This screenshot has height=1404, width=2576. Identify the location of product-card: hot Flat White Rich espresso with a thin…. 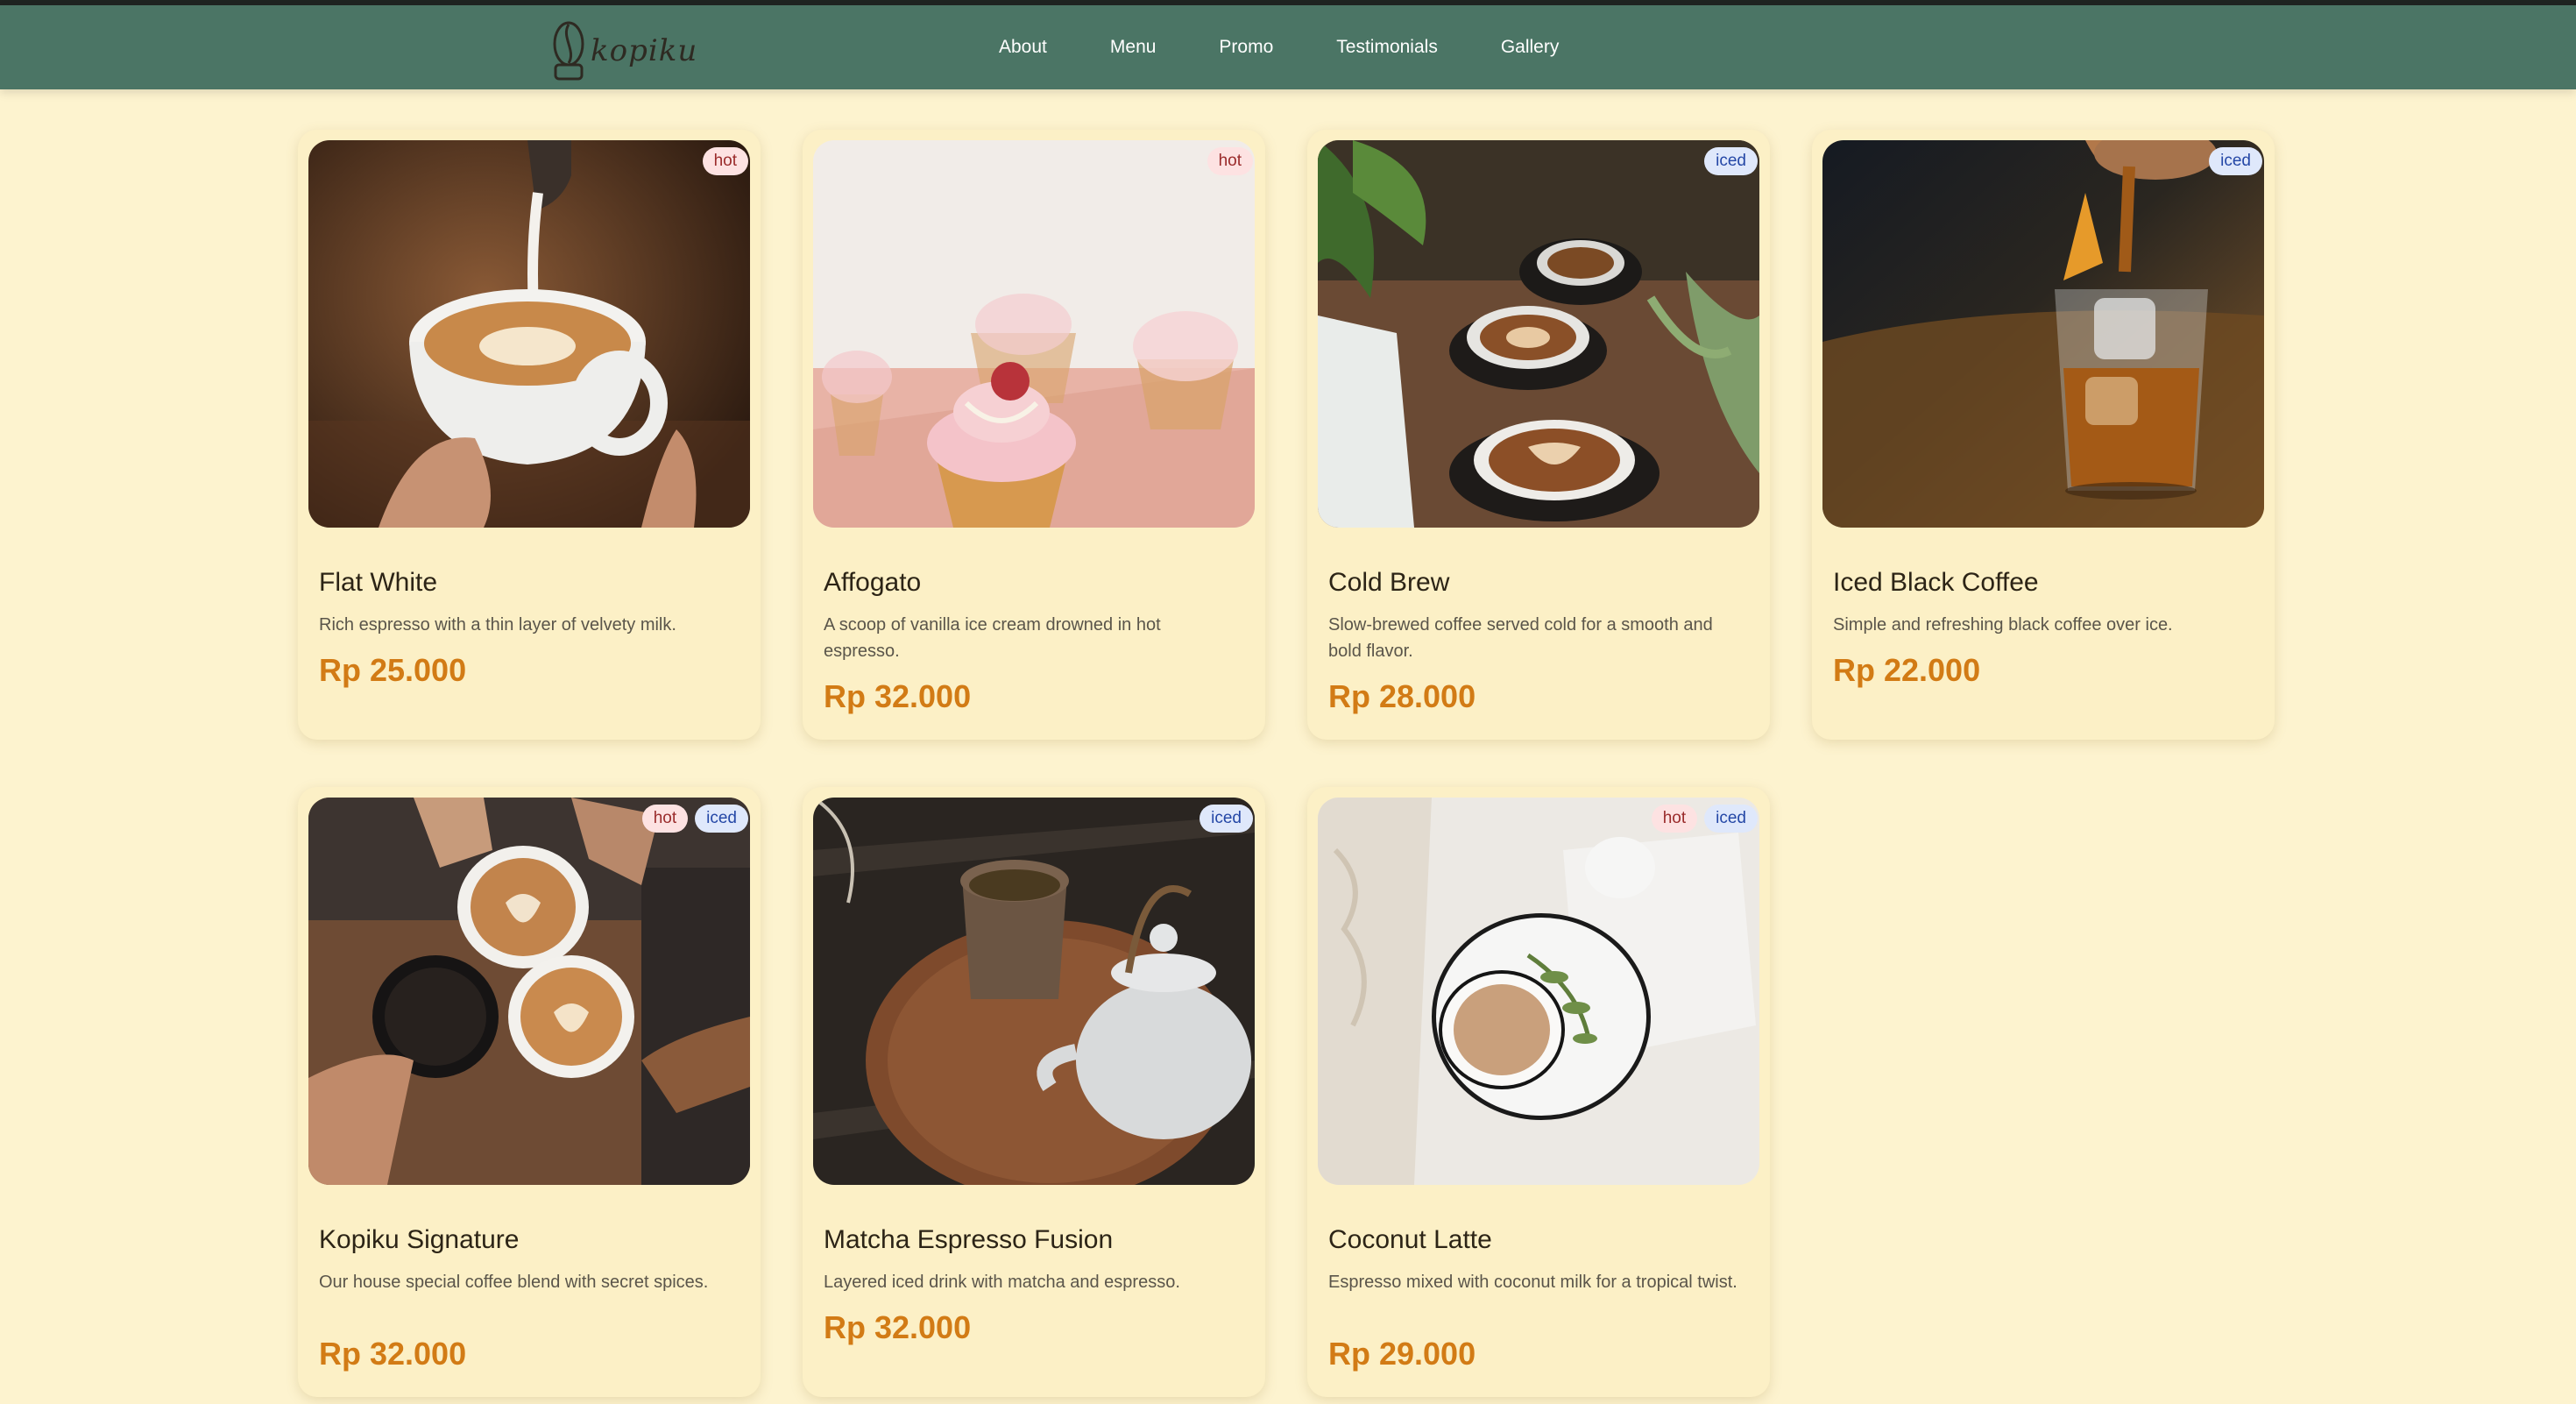
(529, 435).